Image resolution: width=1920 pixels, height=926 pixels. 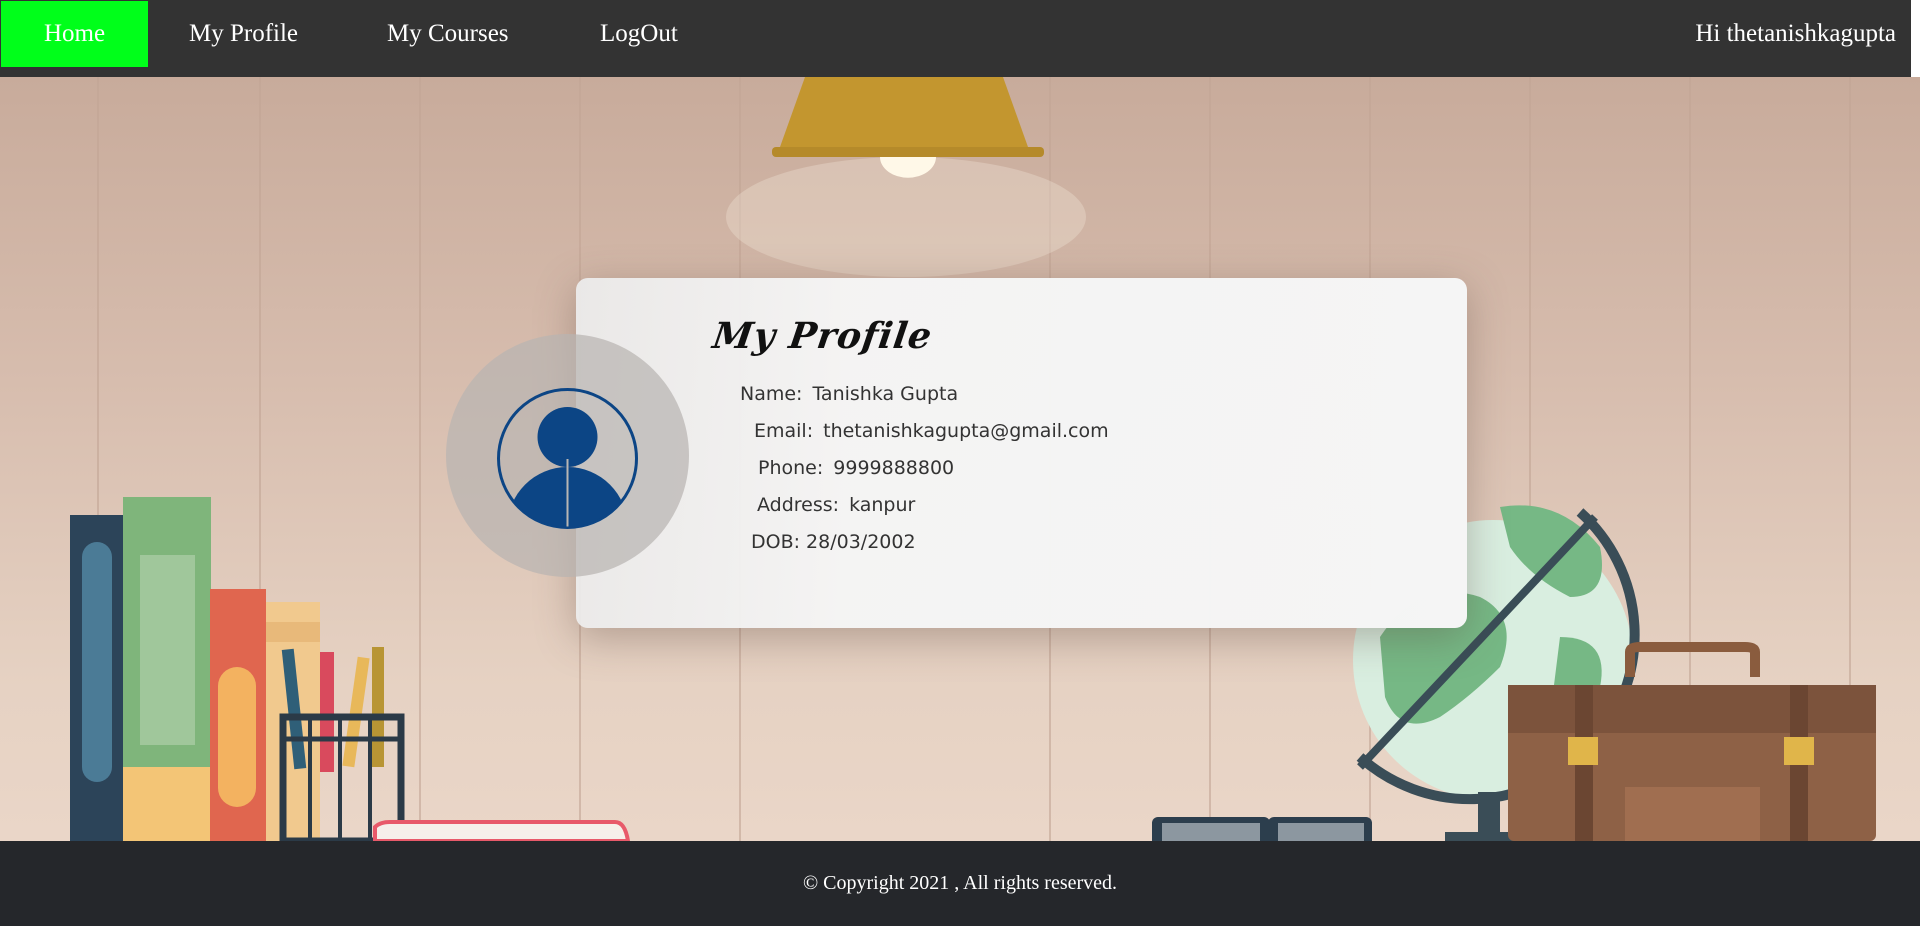 What do you see at coordinates (908, 127) in the screenshot?
I see `lamp-icon` at bounding box center [908, 127].